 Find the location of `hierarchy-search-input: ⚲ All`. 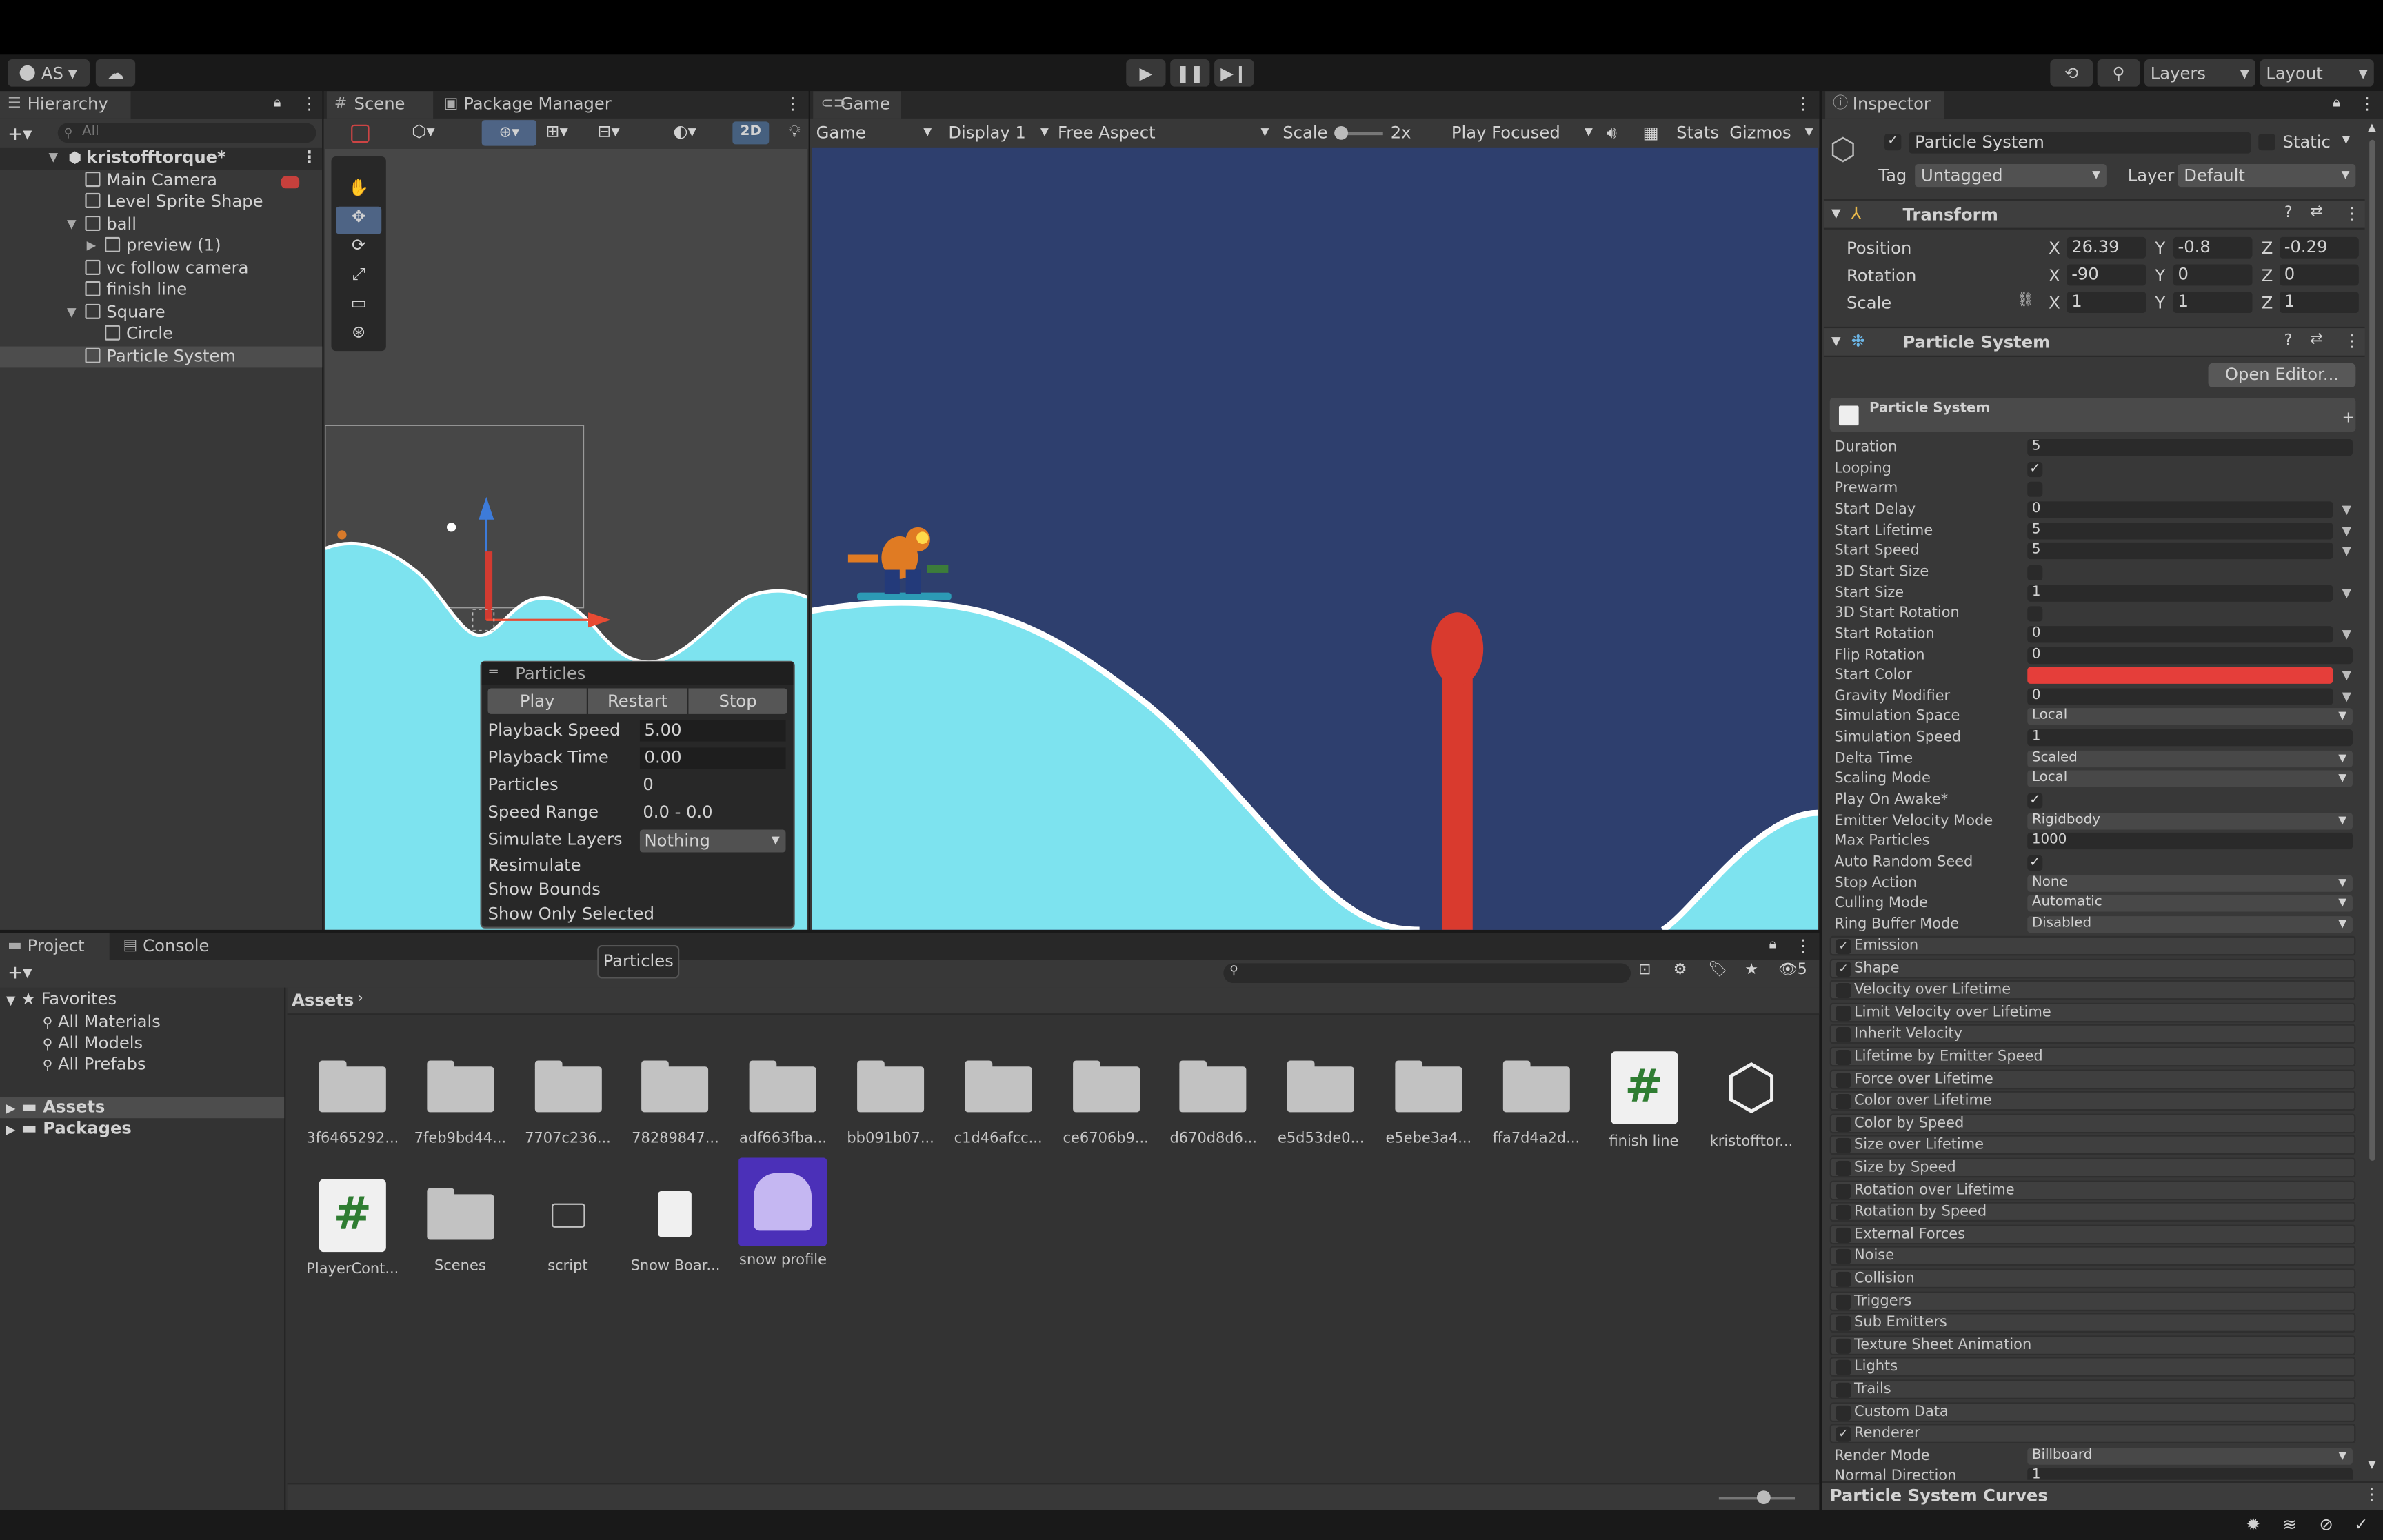

hierarchy-search-input: ⚲ All is located at coordinates (186, 133).